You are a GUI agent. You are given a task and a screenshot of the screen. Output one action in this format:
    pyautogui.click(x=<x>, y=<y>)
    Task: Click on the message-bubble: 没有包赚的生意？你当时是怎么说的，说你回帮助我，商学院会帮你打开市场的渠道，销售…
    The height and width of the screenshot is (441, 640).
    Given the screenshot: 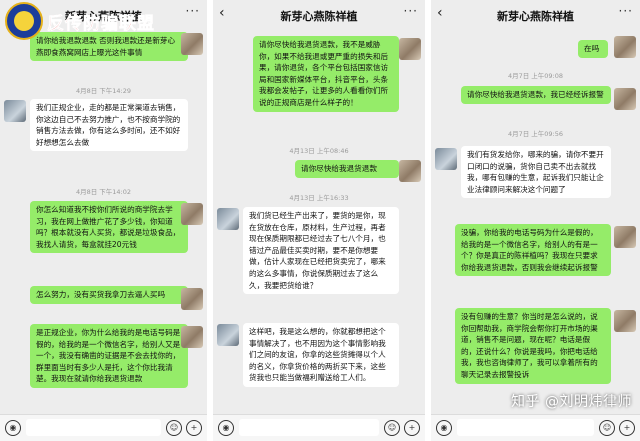 What is the action you would take?
    pyautogui.click(x=533, y=346)
    